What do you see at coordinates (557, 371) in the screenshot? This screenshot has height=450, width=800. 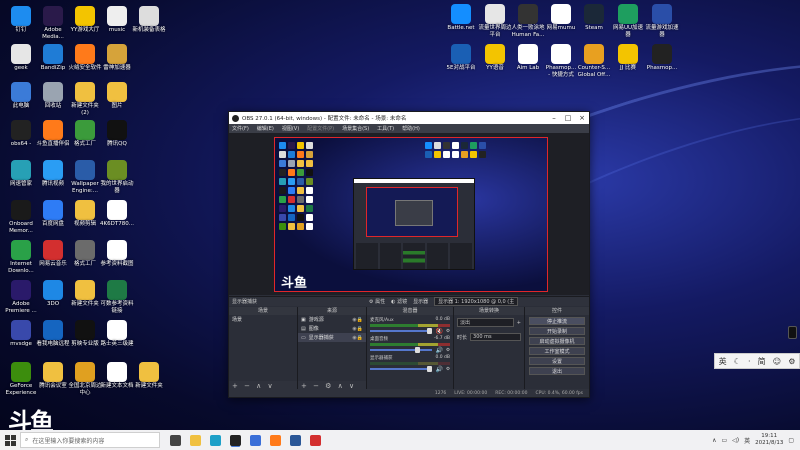 I see `exit-button: 退出` at bounding box center [557, 371].